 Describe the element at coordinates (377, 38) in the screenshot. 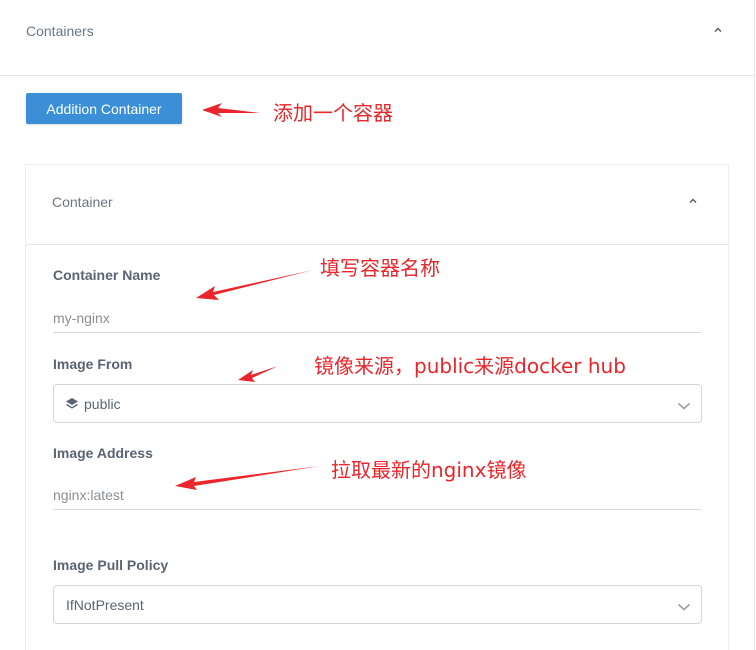

I see `containers-panel-header: Containers` at that location.